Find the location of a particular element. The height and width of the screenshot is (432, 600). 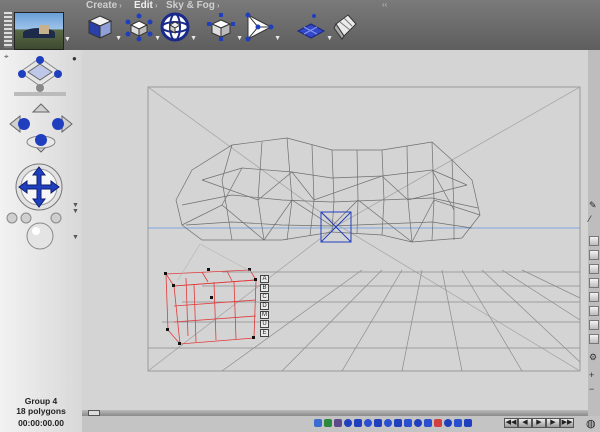

triangle-points-icon is located at coordinates (259, 27).